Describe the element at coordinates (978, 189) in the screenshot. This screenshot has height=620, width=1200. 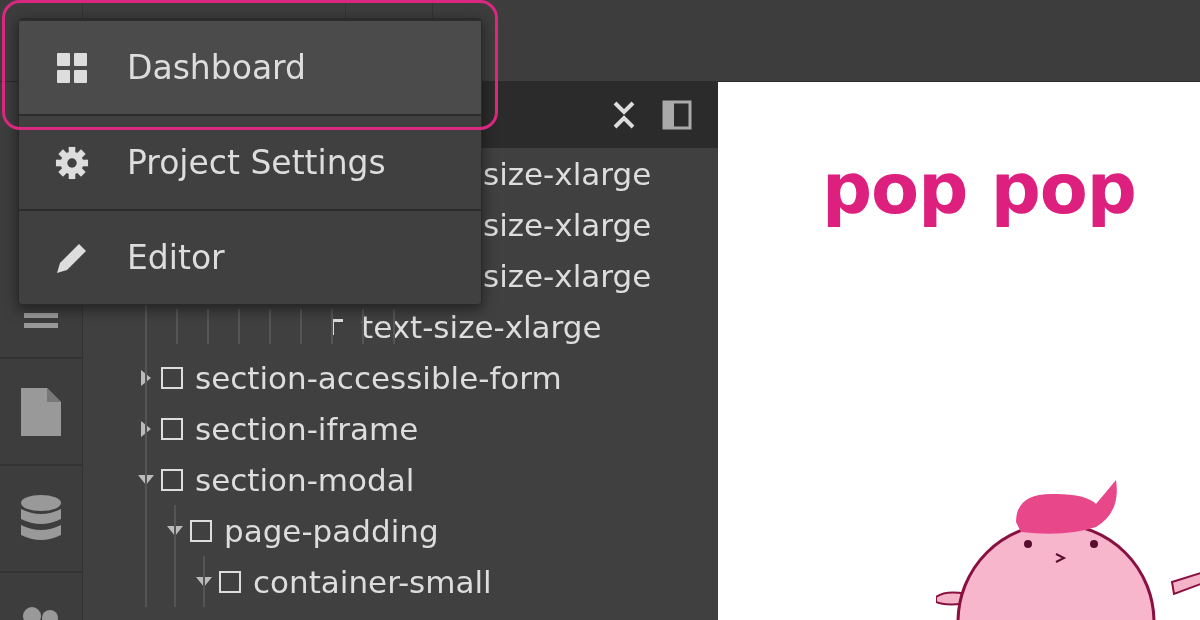
I see `logo-text: pop pop` at that location.